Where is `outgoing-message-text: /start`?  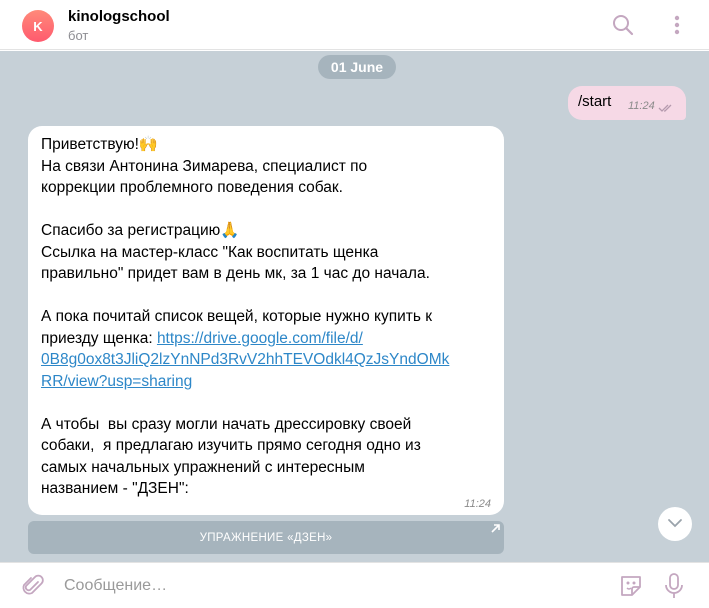 outgoing-message-text: /start is located at coordinates (595, 101).